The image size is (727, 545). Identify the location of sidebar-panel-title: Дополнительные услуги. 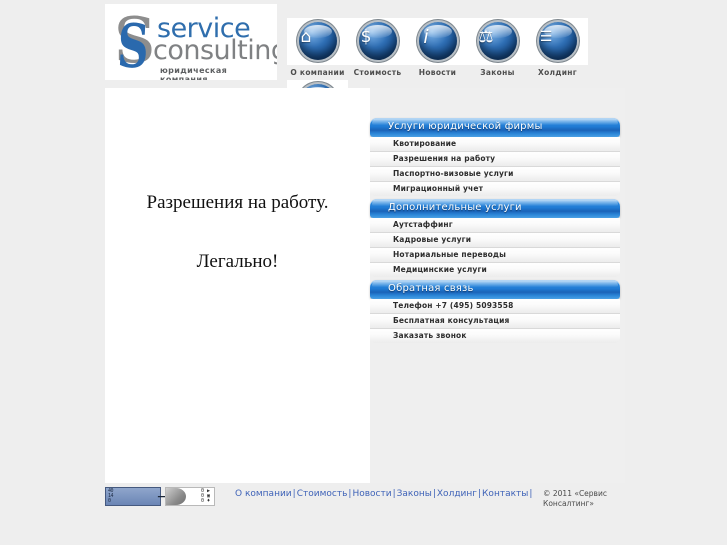
(455, 207).